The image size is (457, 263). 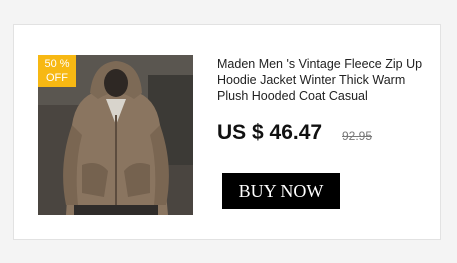 I want to click on discount-percent: 50 %, so click(x=57, y=64).